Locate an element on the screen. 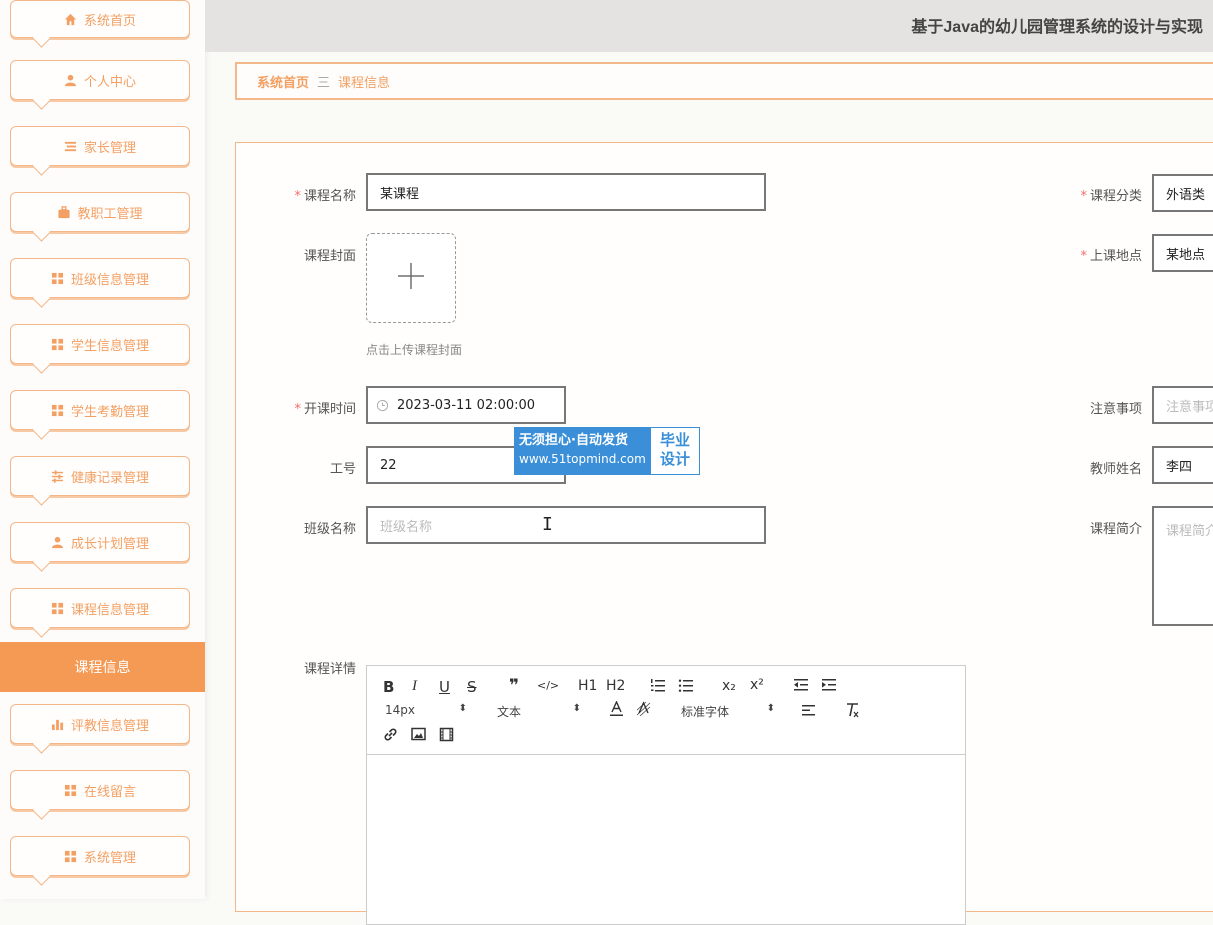 This screenshot has width=1213, height=925. link-icon is located at coordinates (390, 736).